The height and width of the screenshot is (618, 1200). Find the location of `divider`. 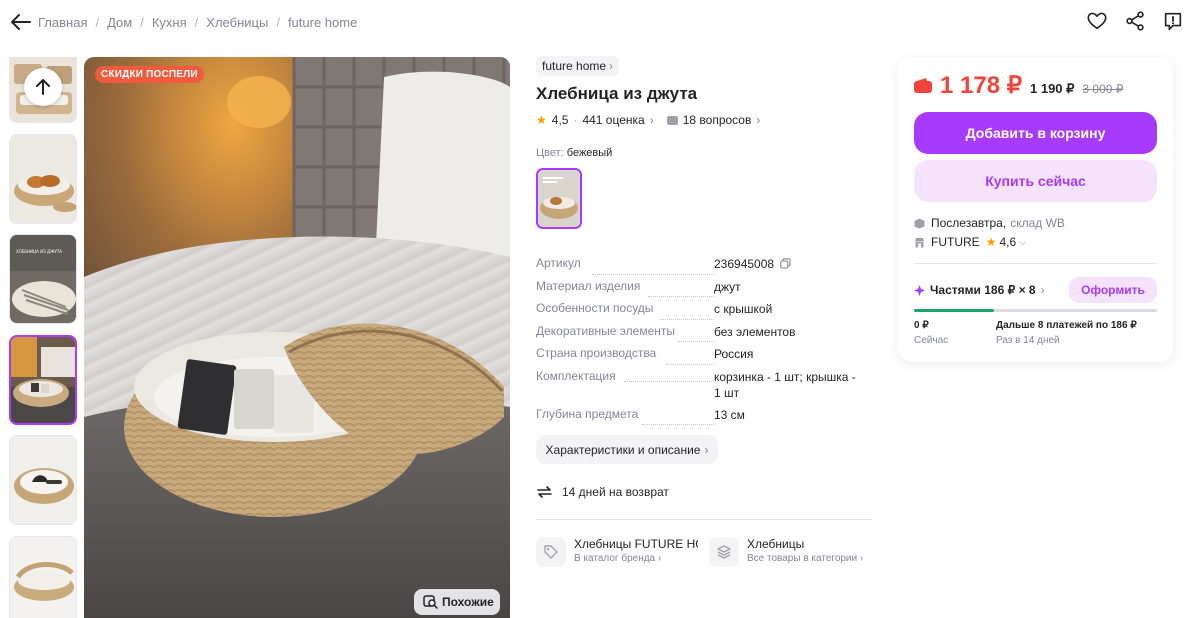

divider is located at coordinates (704, 519).